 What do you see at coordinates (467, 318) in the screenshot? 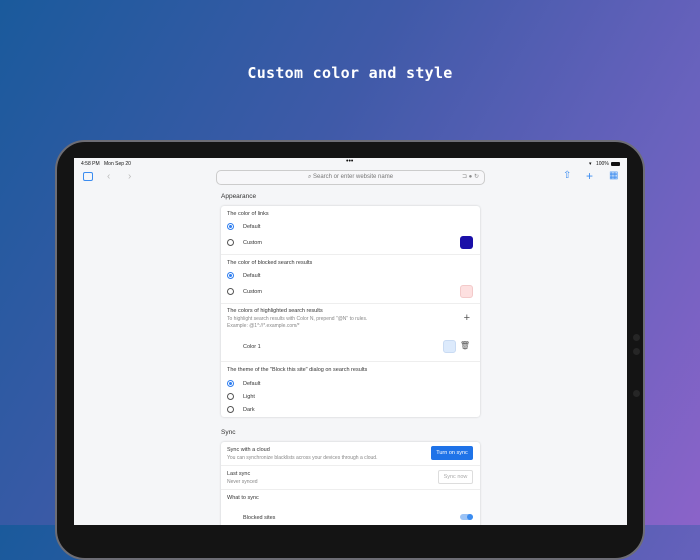
I see `add-color-icon: +` at bounding box center [467, 318].